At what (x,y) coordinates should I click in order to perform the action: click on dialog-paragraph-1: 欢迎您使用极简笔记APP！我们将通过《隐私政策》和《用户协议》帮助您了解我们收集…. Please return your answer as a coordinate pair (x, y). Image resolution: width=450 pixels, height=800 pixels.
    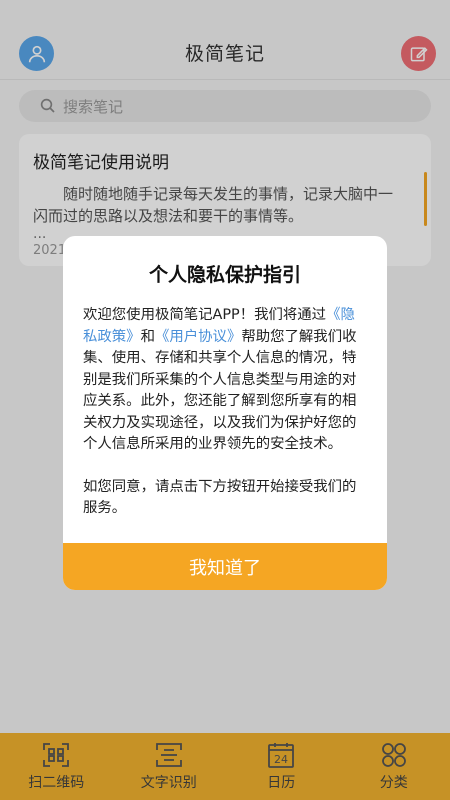
    Looking at the image, I should click on (225, 380).